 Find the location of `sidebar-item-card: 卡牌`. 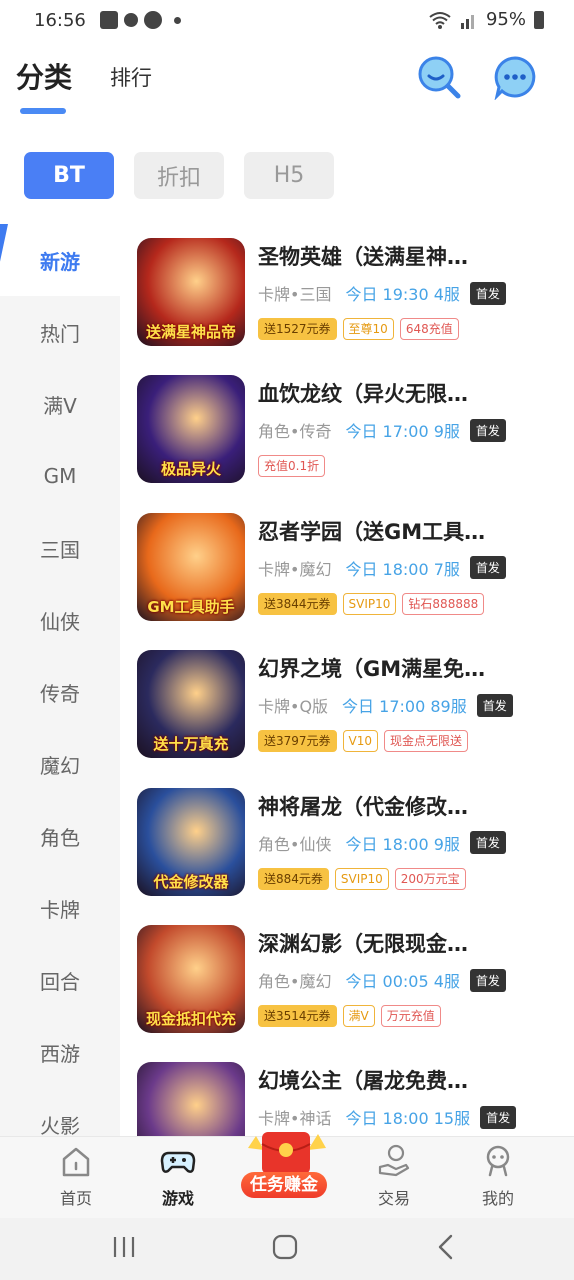

sidebar-item-card: 卡牌 is located at coordinates (60, 908).